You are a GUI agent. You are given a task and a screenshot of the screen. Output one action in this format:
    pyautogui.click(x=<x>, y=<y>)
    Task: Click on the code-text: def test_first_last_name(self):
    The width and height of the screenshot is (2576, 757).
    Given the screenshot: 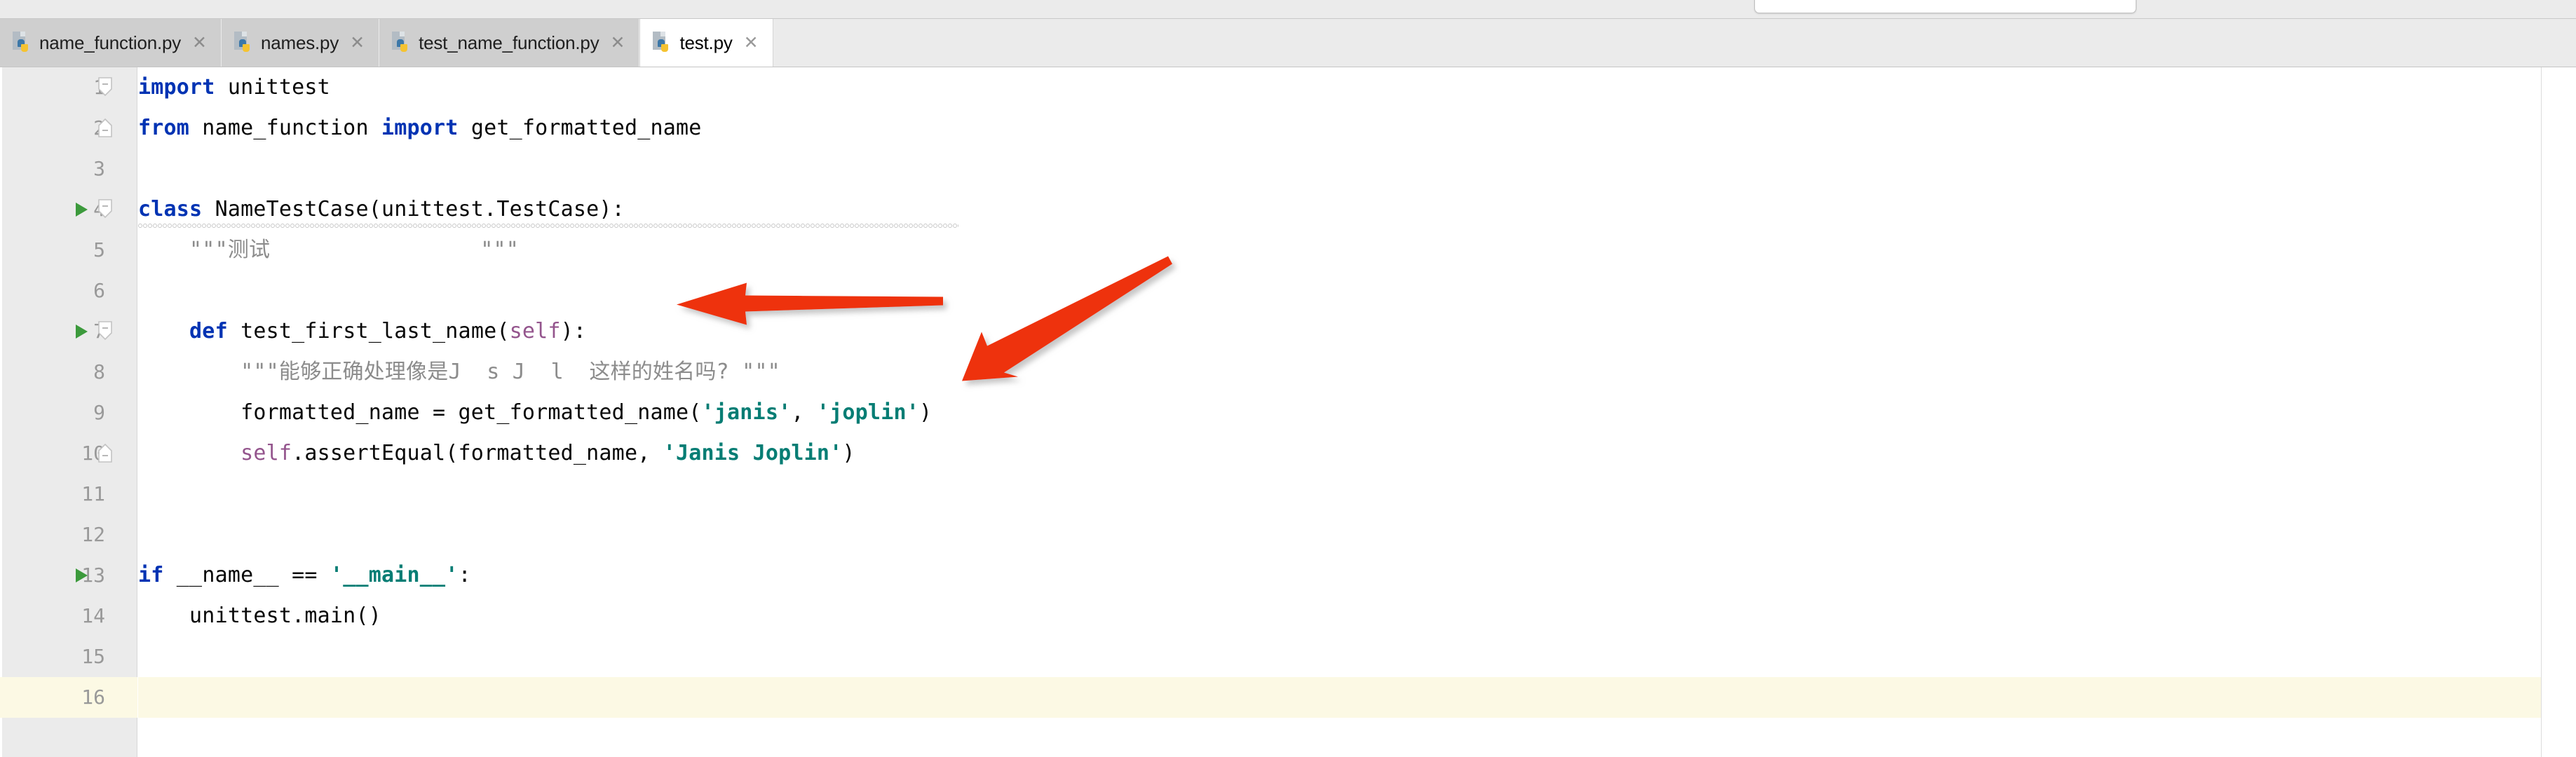 What is the action you would take?
    pyautogui.click(x=388, y=331)
    